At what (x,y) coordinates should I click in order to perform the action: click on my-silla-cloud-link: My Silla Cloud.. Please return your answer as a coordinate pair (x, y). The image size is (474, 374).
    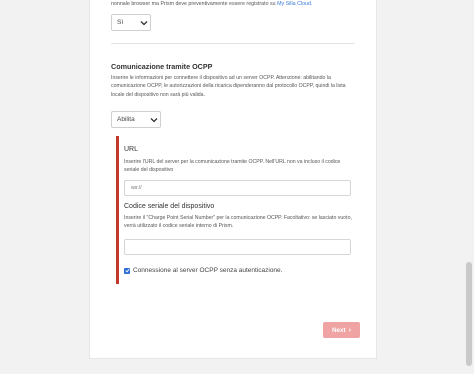
    Looking at the image, I should click on (294, 4).